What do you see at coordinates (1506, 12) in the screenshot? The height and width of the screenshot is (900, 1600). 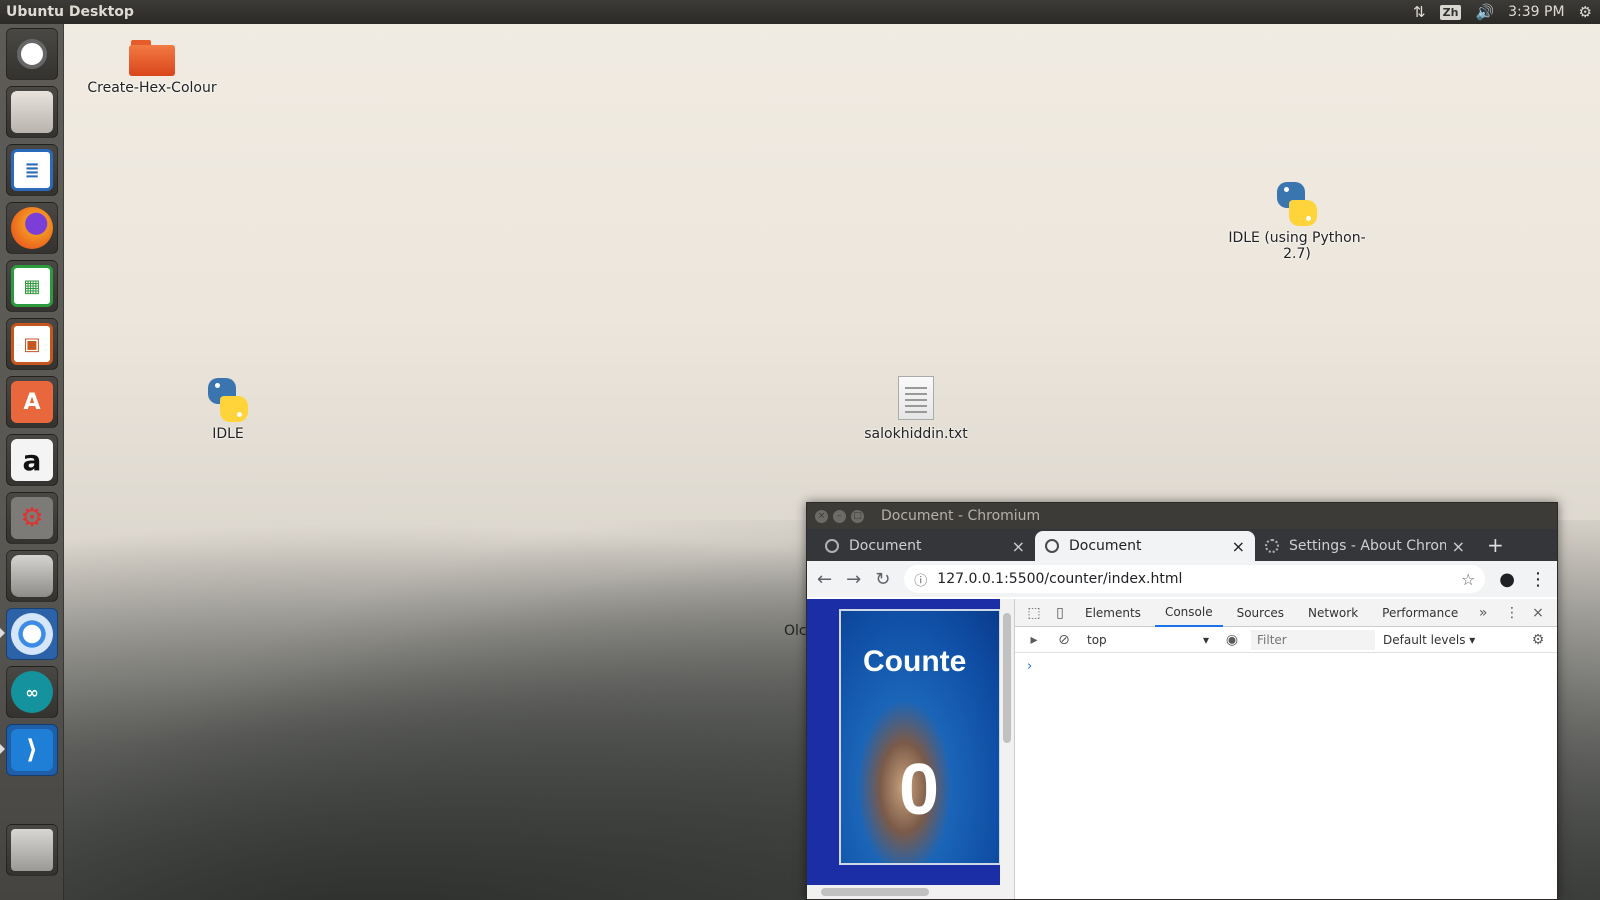 I see `system-tray: ⇅ Zh 🔊 3:39 PM ⚙` at bounding box center [1506, 12].